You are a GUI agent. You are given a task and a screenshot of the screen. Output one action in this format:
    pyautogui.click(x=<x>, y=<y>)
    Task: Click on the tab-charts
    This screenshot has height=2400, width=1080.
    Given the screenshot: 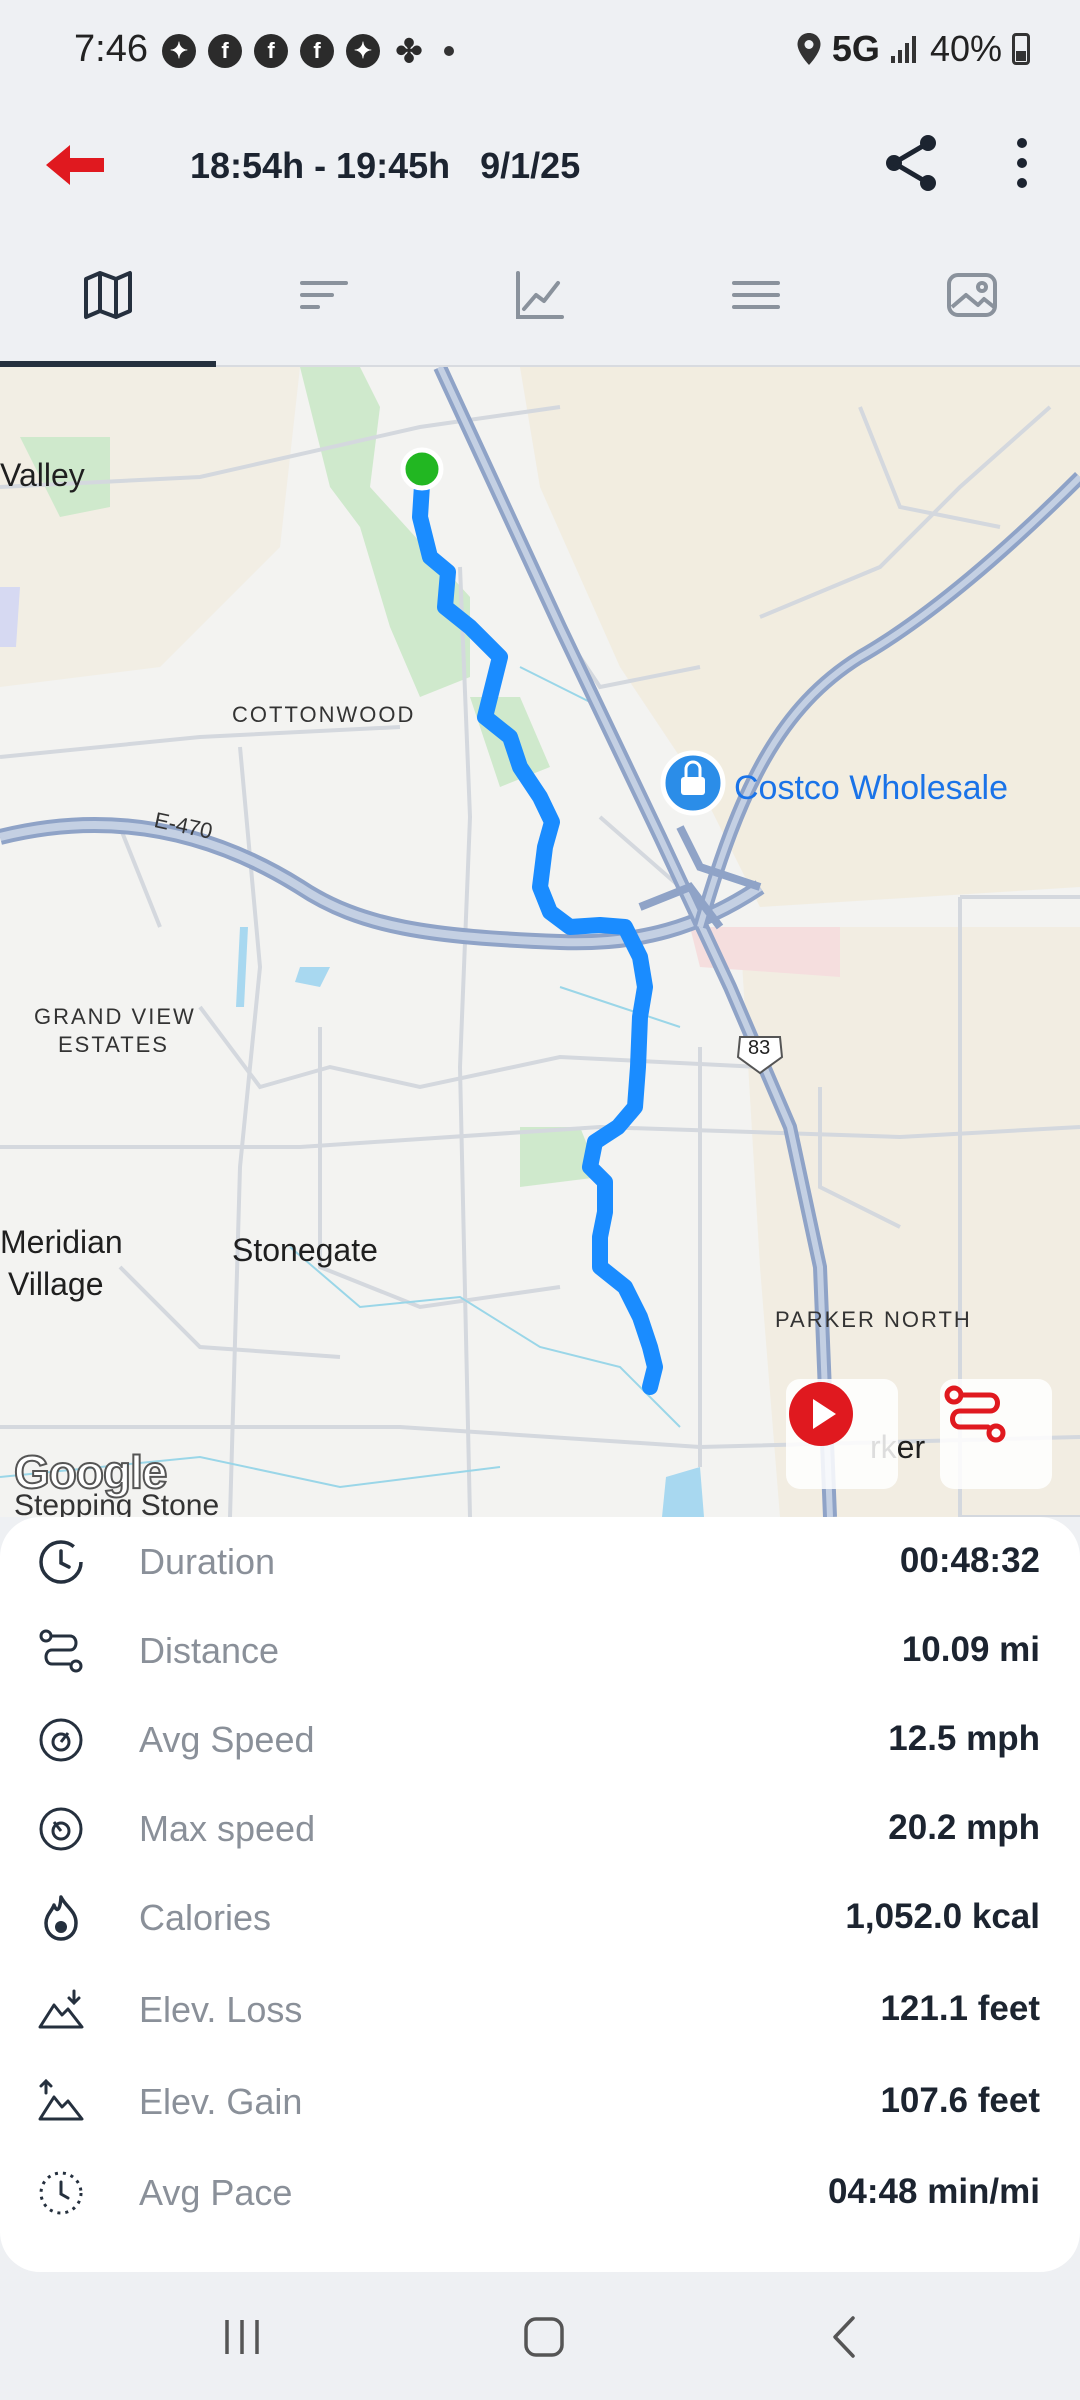 What is the action you would take?
    pyautogui.click(x=540, y=295)
    